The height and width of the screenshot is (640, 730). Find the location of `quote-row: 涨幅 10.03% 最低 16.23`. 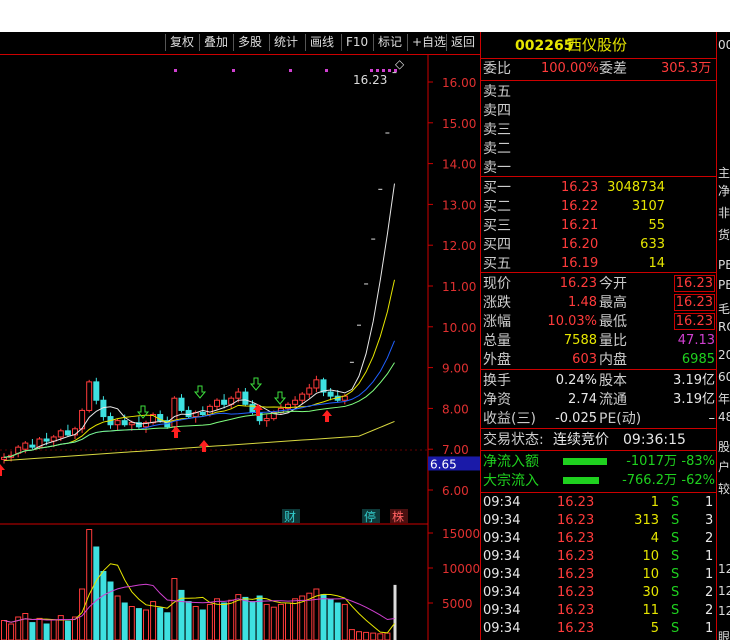

quote-row: 涨幅 10.03% 最低 16.23 is located at coordinates (599, 322).